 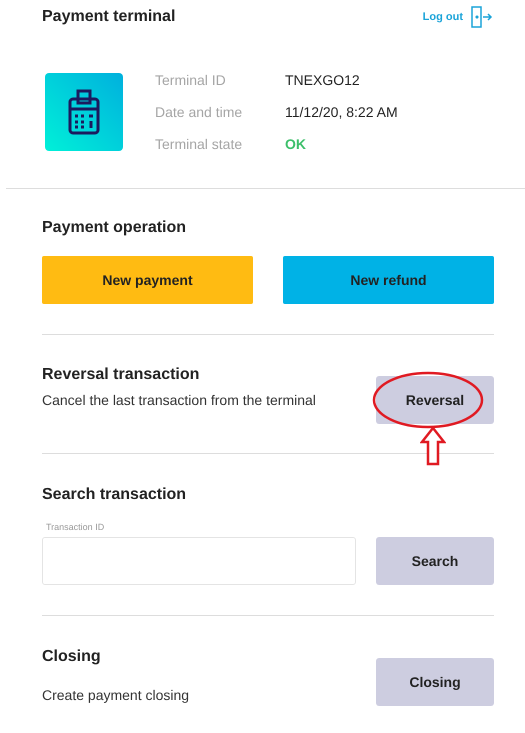 I want to click on new-payment-button: New payment, so click(x=147, y=280).